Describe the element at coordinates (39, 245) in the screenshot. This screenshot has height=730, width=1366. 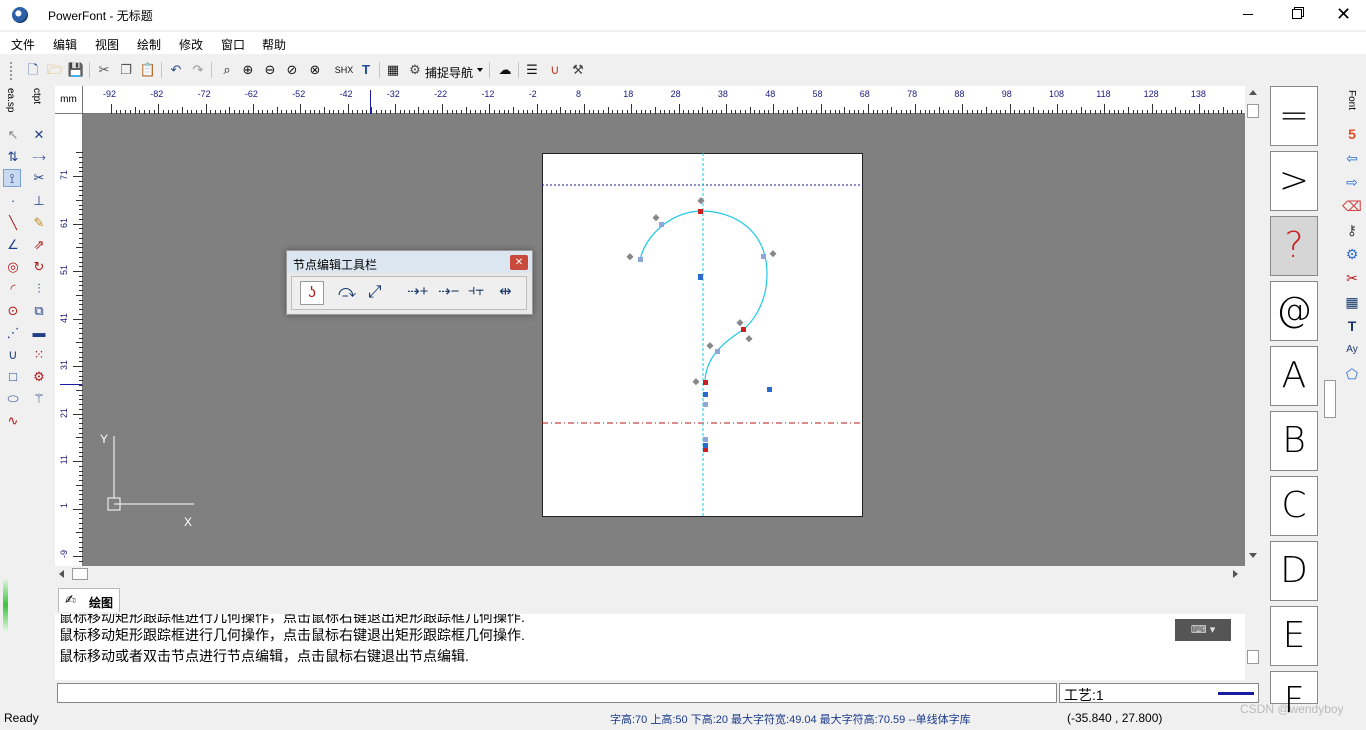
I see `scale-arrow-icon: ⇗` at that location.